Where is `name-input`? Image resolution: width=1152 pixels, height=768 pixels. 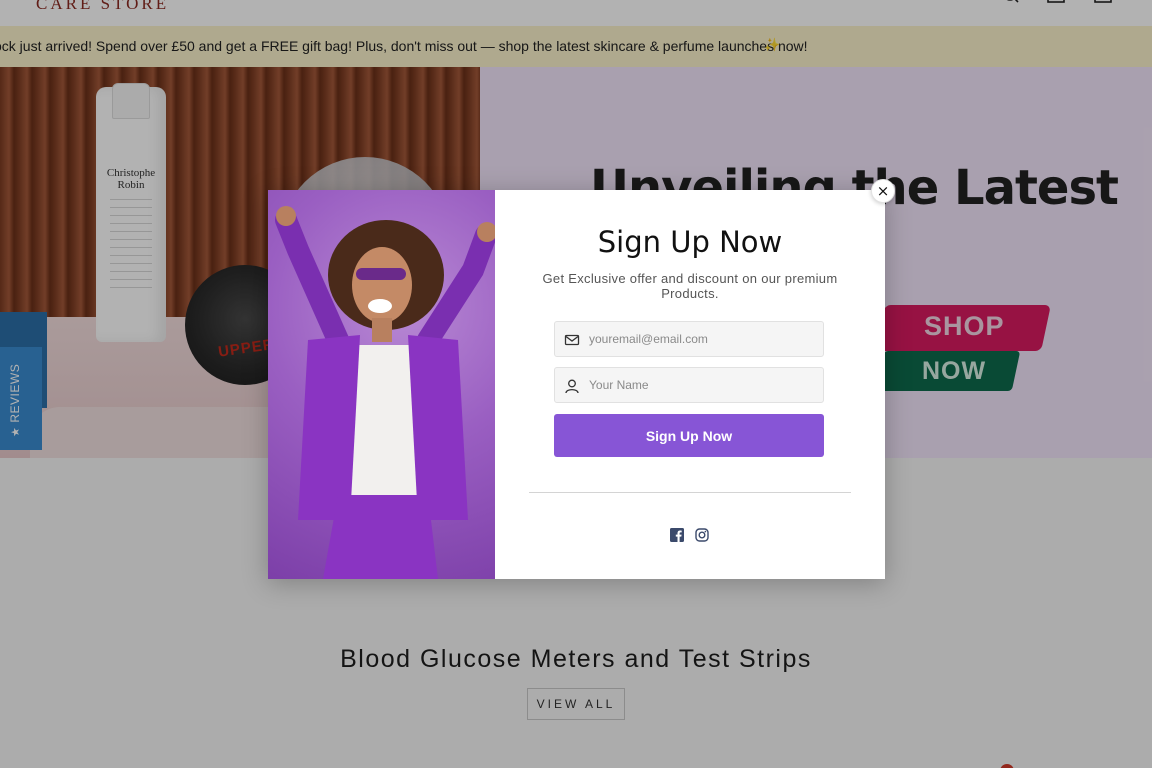 name-input is located at coordinates (704, 385).